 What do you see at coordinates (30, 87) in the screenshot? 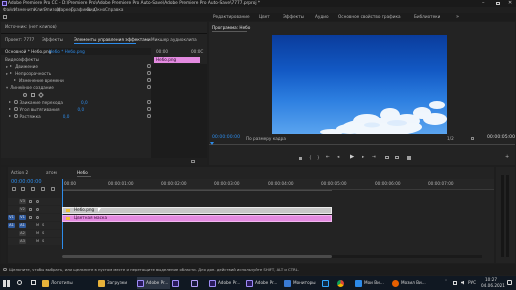
I see `effect-row-linear: ▾ Линейное создание` at bounding box center [30, 87].